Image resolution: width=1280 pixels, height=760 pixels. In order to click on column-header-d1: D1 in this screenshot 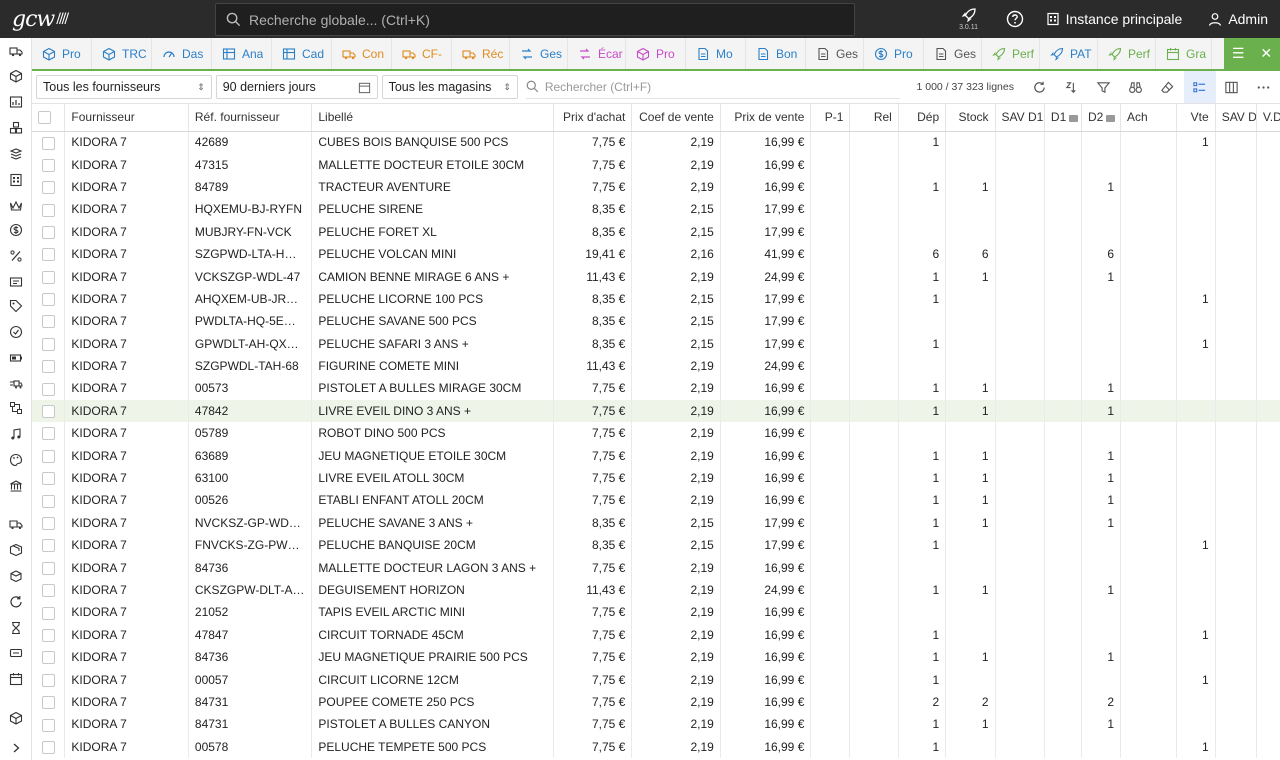, I will do `click(1063, 118)`.